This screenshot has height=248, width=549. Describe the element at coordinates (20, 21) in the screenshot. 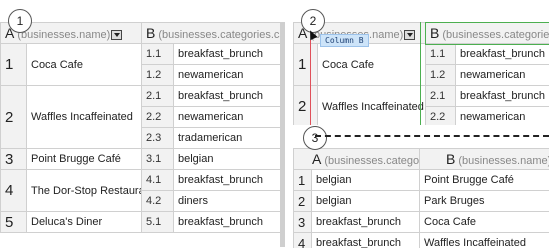

I see `step-1-marker: 1` at that location.